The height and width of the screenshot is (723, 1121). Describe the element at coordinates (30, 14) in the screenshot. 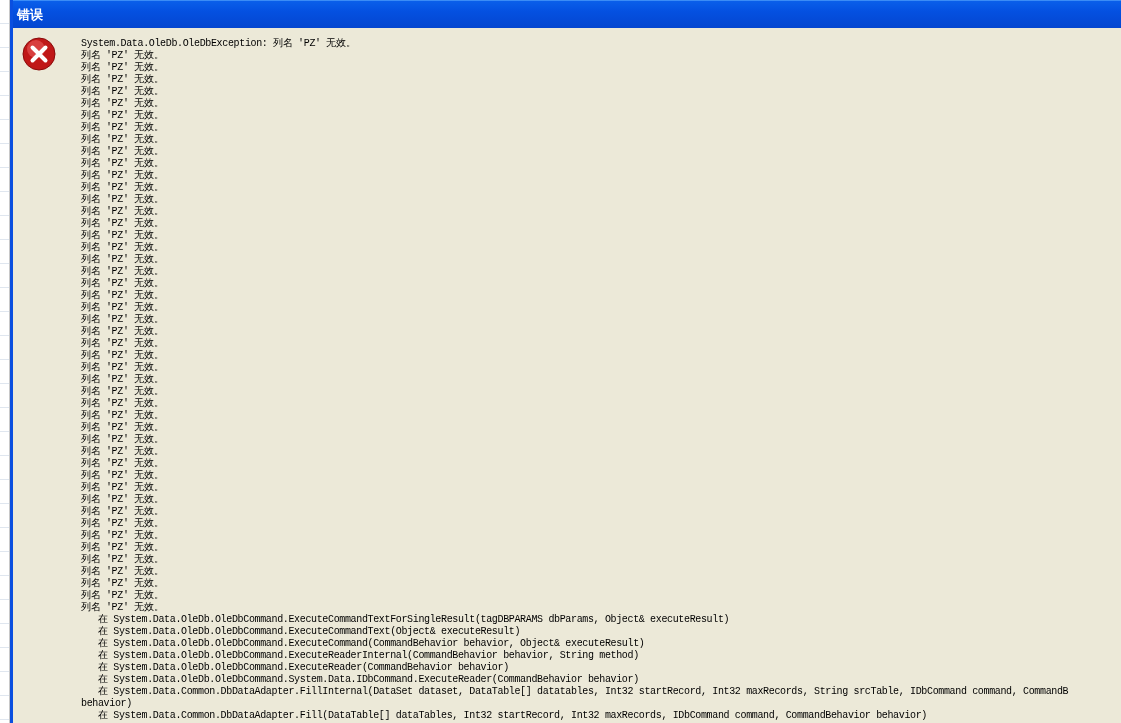

I see `window-title: 错误` at that location.